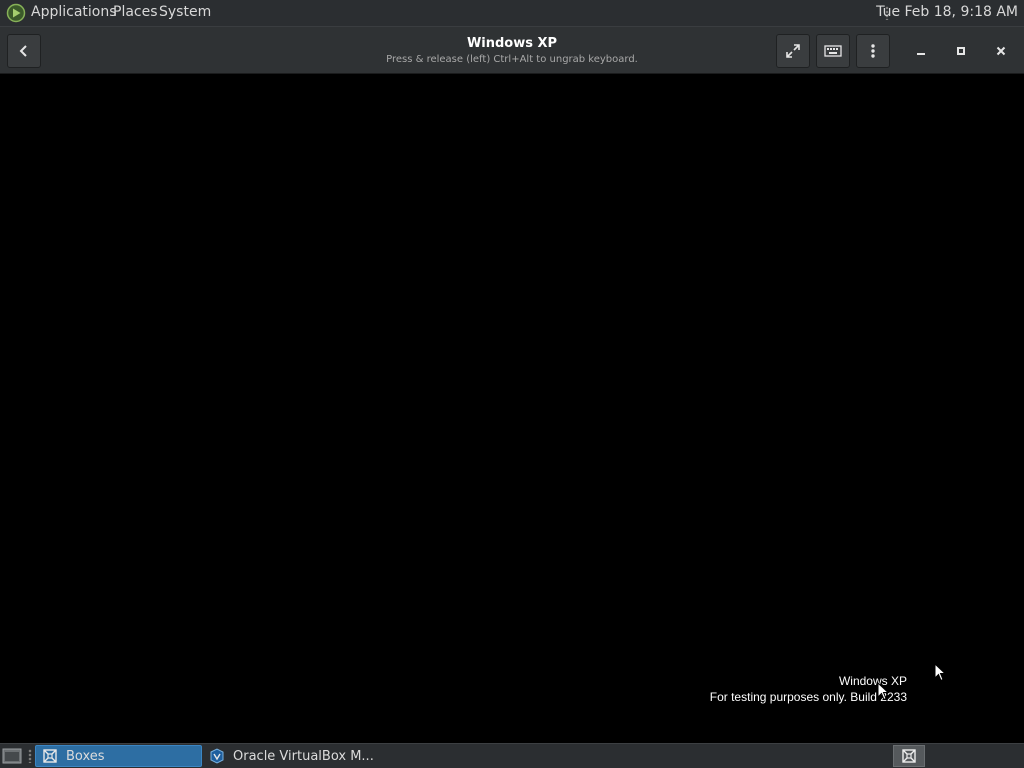 The image size is (1024, 768). I want to click on maximize-icon, so click(961, 51).